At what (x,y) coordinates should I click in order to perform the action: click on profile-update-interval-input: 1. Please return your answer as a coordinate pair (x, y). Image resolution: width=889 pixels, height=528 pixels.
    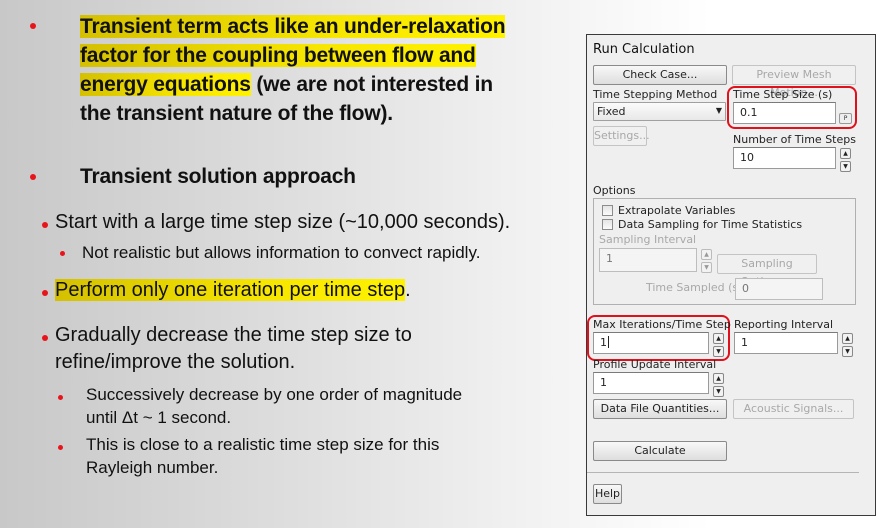
    Looking at the image, I should click on (651, 383).